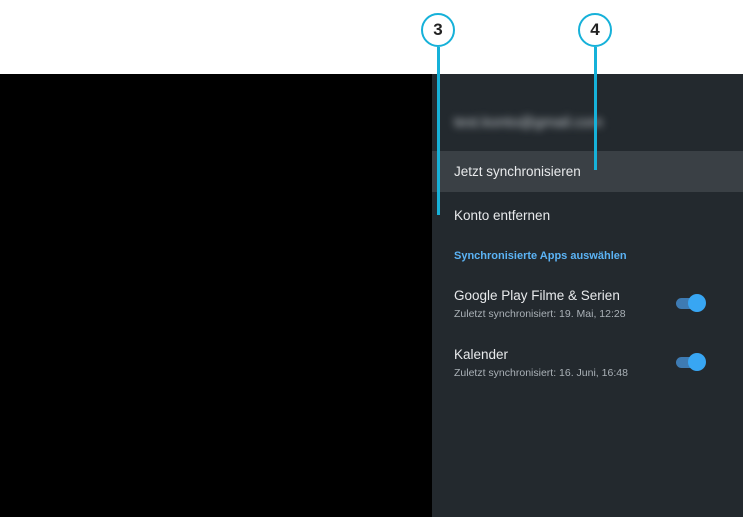 The width and height of the screenshot is (743, 517). I want to click on section-header-sync-apps: Synchronisierte Apps auswählen, so click(540, 256).